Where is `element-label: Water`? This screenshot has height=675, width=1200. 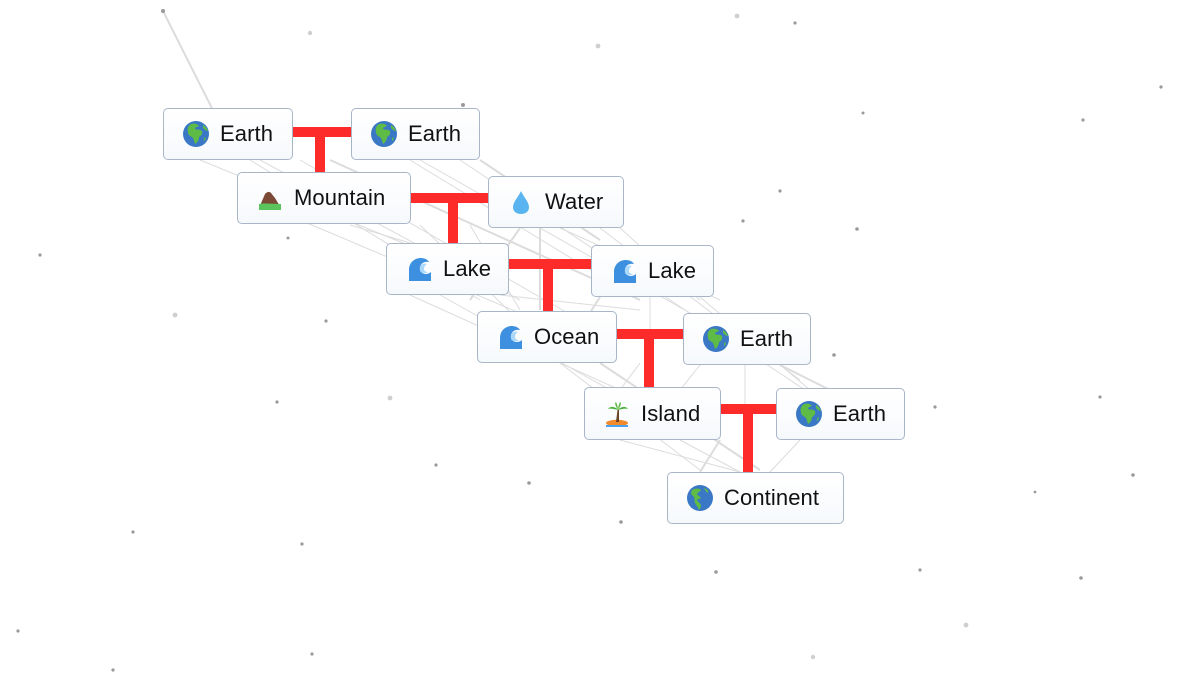 element-label: Water is located at coordinates (574, 201).